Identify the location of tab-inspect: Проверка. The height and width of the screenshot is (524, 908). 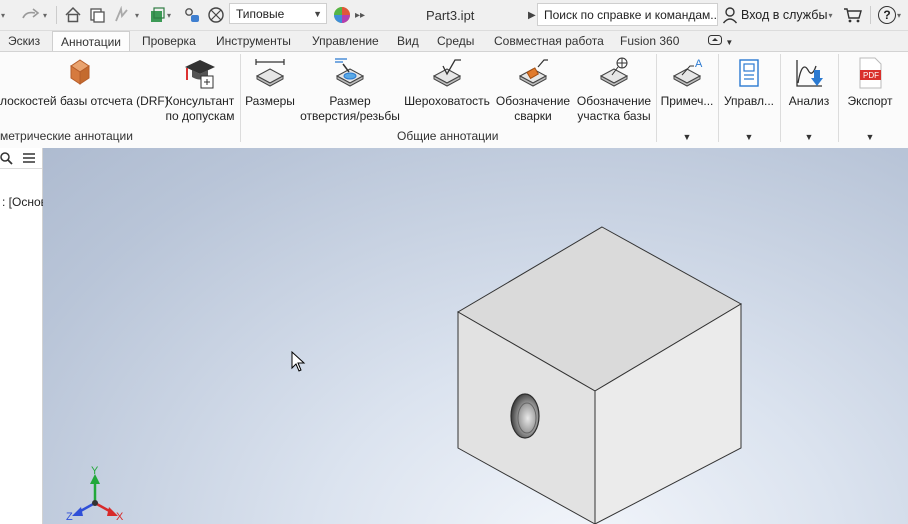
(169, 41).